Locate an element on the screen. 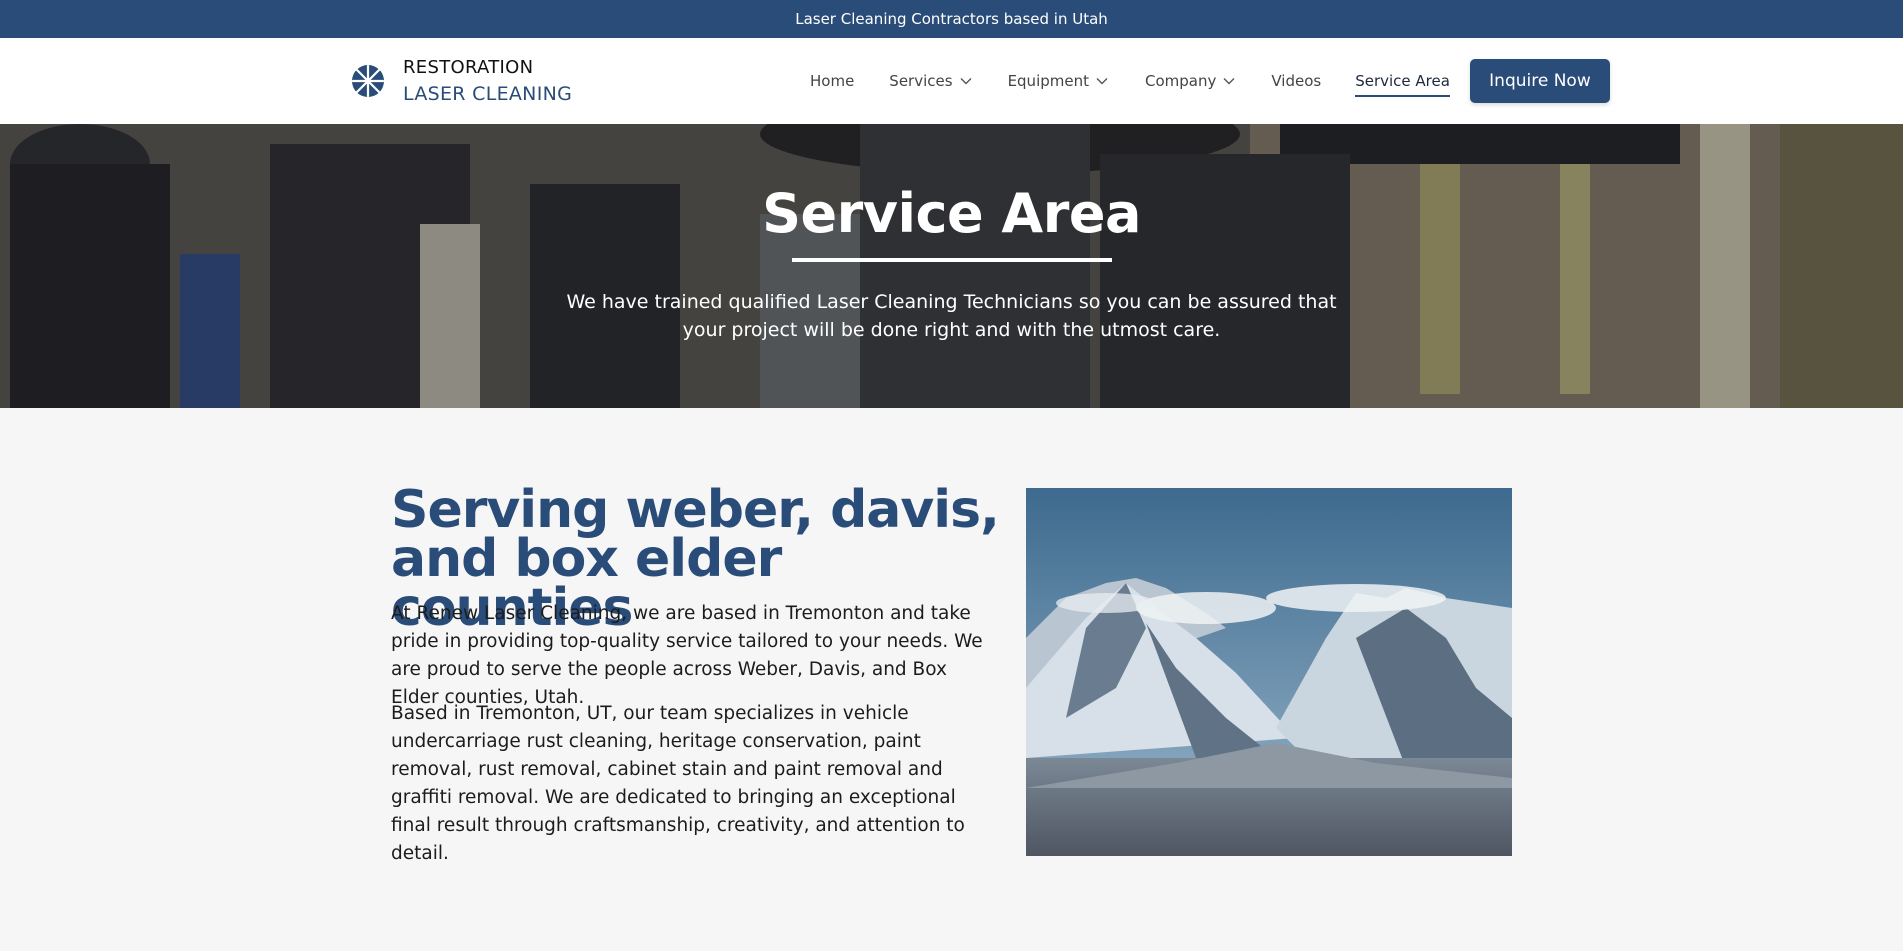 This screenshot has width=1903, height=951. inquire-now-button: Inquire Now is located at coordinates (1539, 81).